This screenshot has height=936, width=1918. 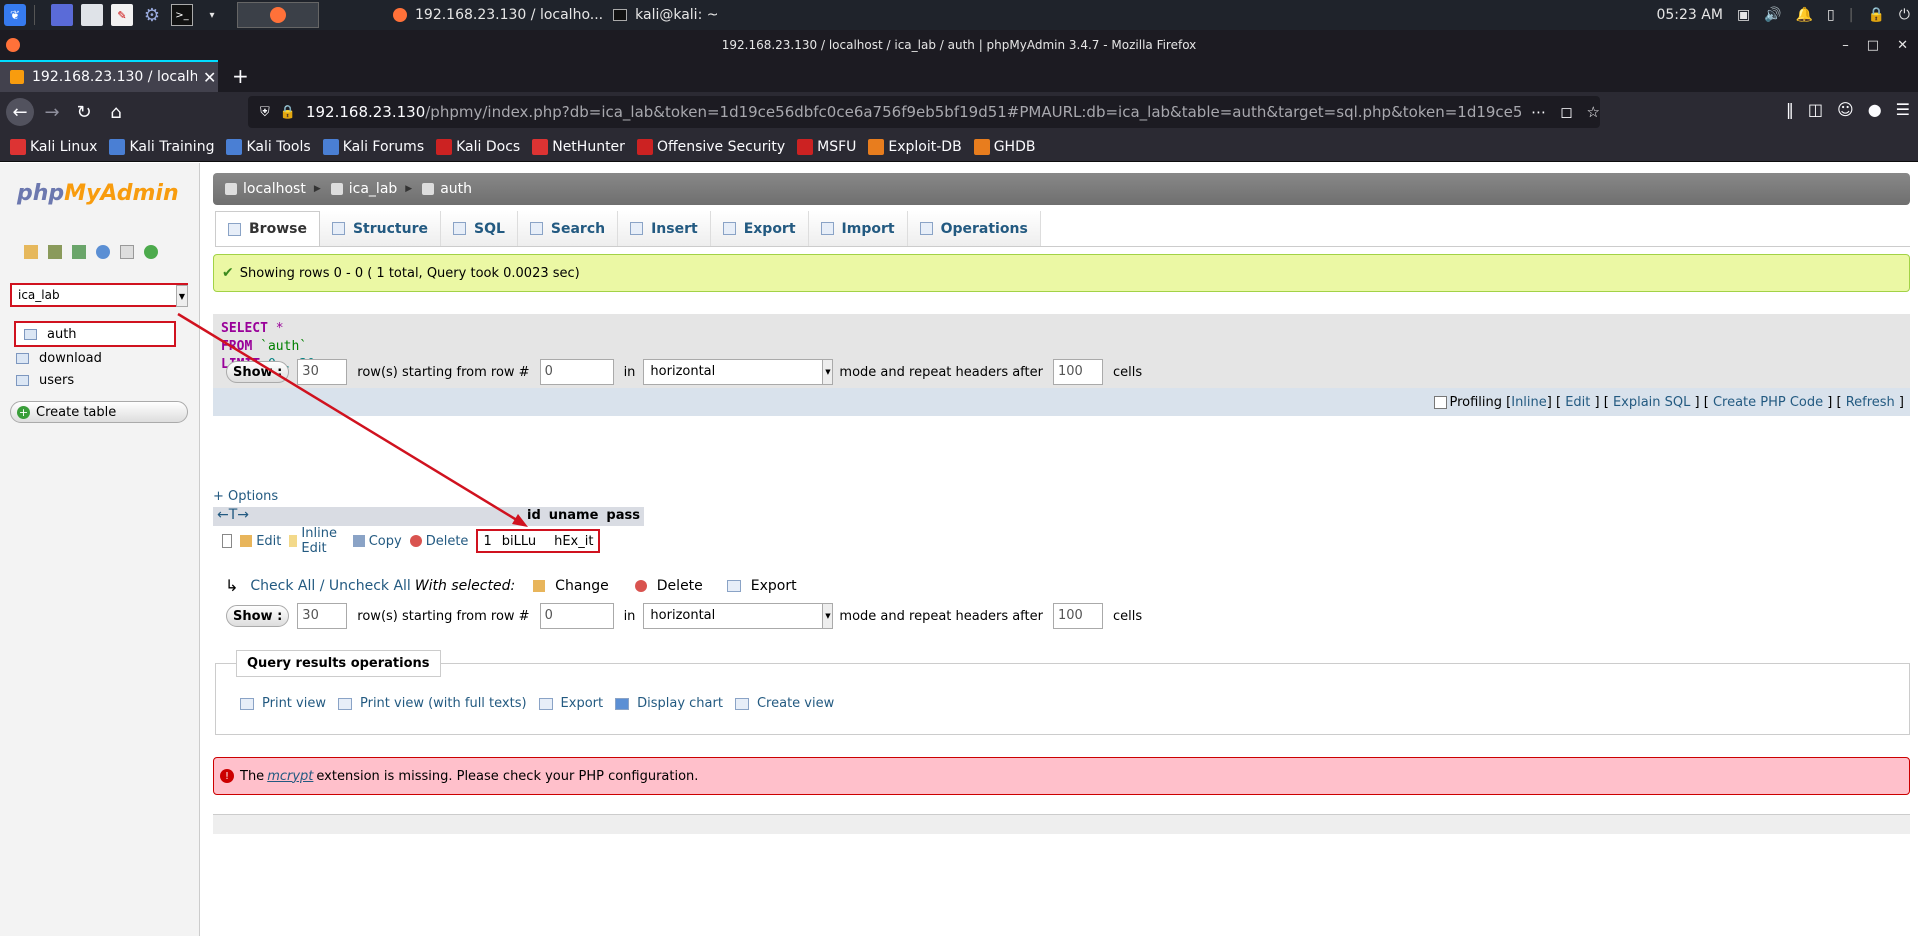 I want to click on sidebar-icon: ◫, so click(x=1815, y=109).